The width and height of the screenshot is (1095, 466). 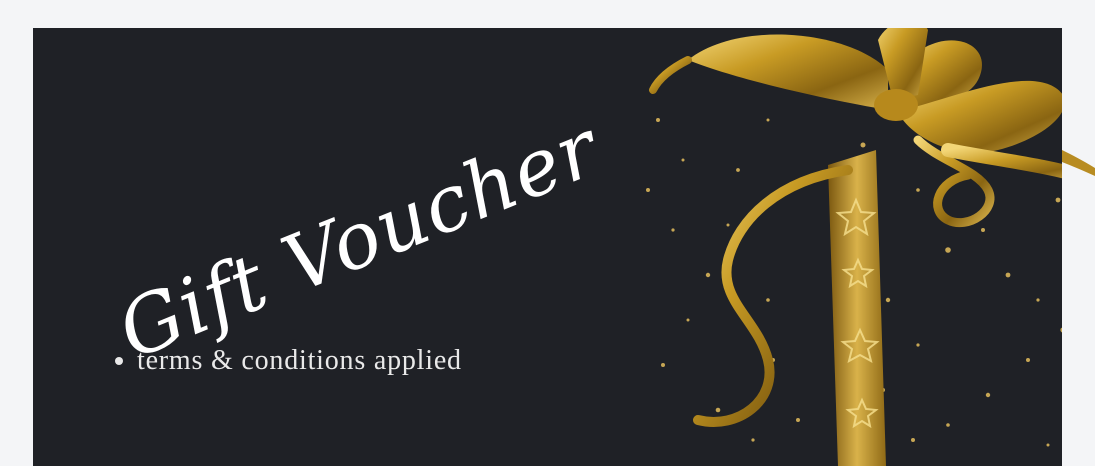 I want to click on ribbon-tail-left, so click(x=670, y=75).